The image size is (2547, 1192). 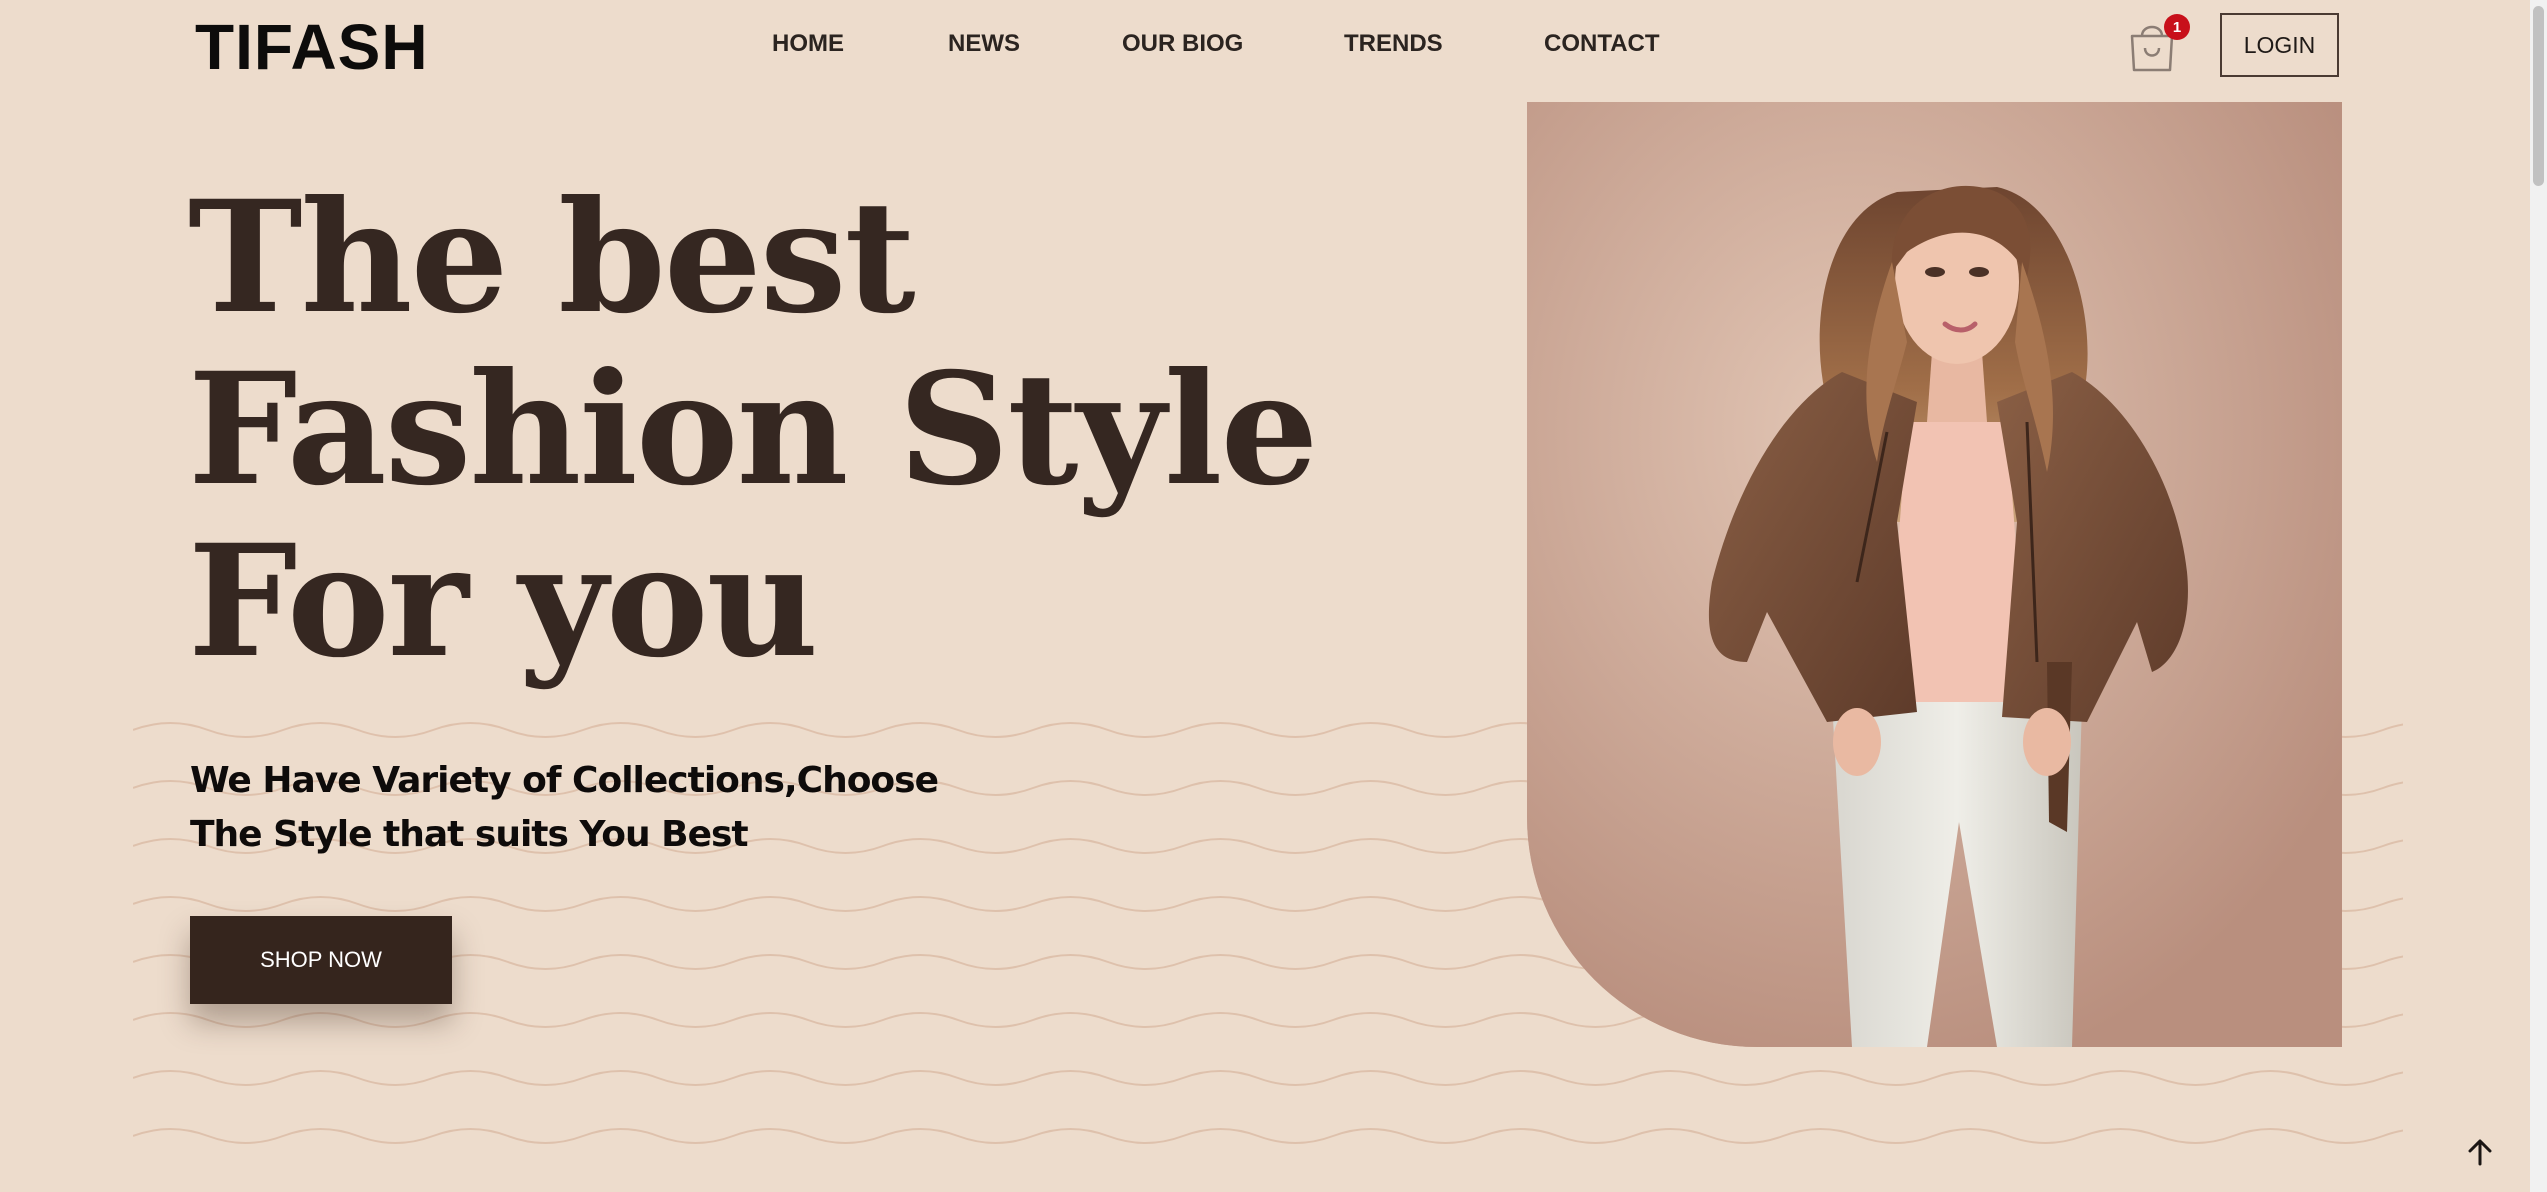 I want to click on hero-title-line: The best, so click(x=552, y=257).